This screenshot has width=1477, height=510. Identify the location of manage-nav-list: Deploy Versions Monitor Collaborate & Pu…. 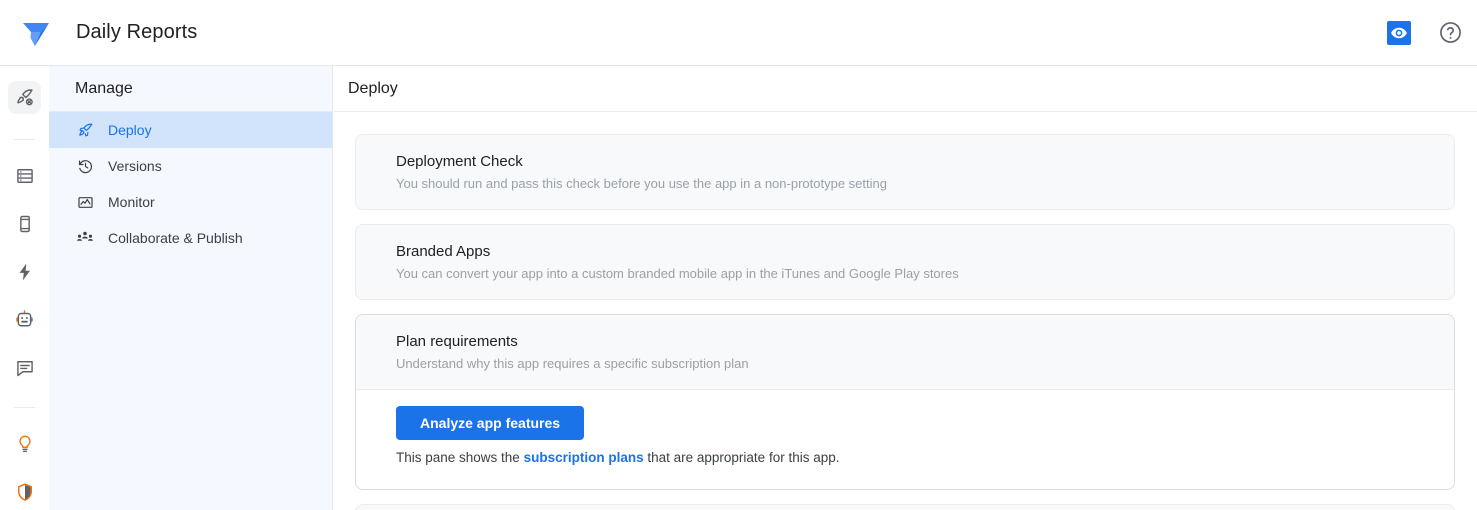
(190, 184).